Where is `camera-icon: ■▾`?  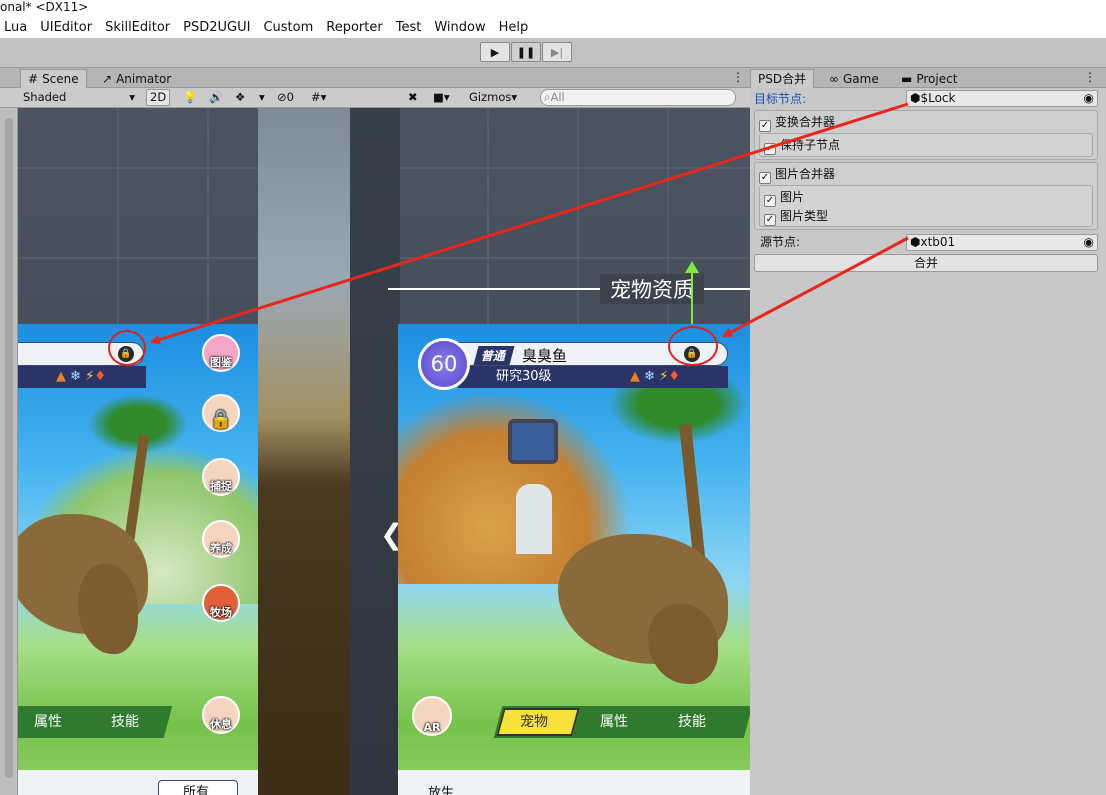
camera-icon: ■▾ is located at coordinates (441, 97).